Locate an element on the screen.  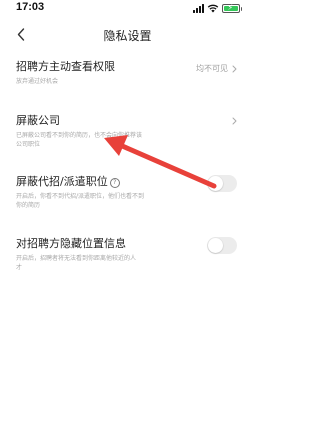
setting-value: 均不可见 is located at coordinates (216, 68).